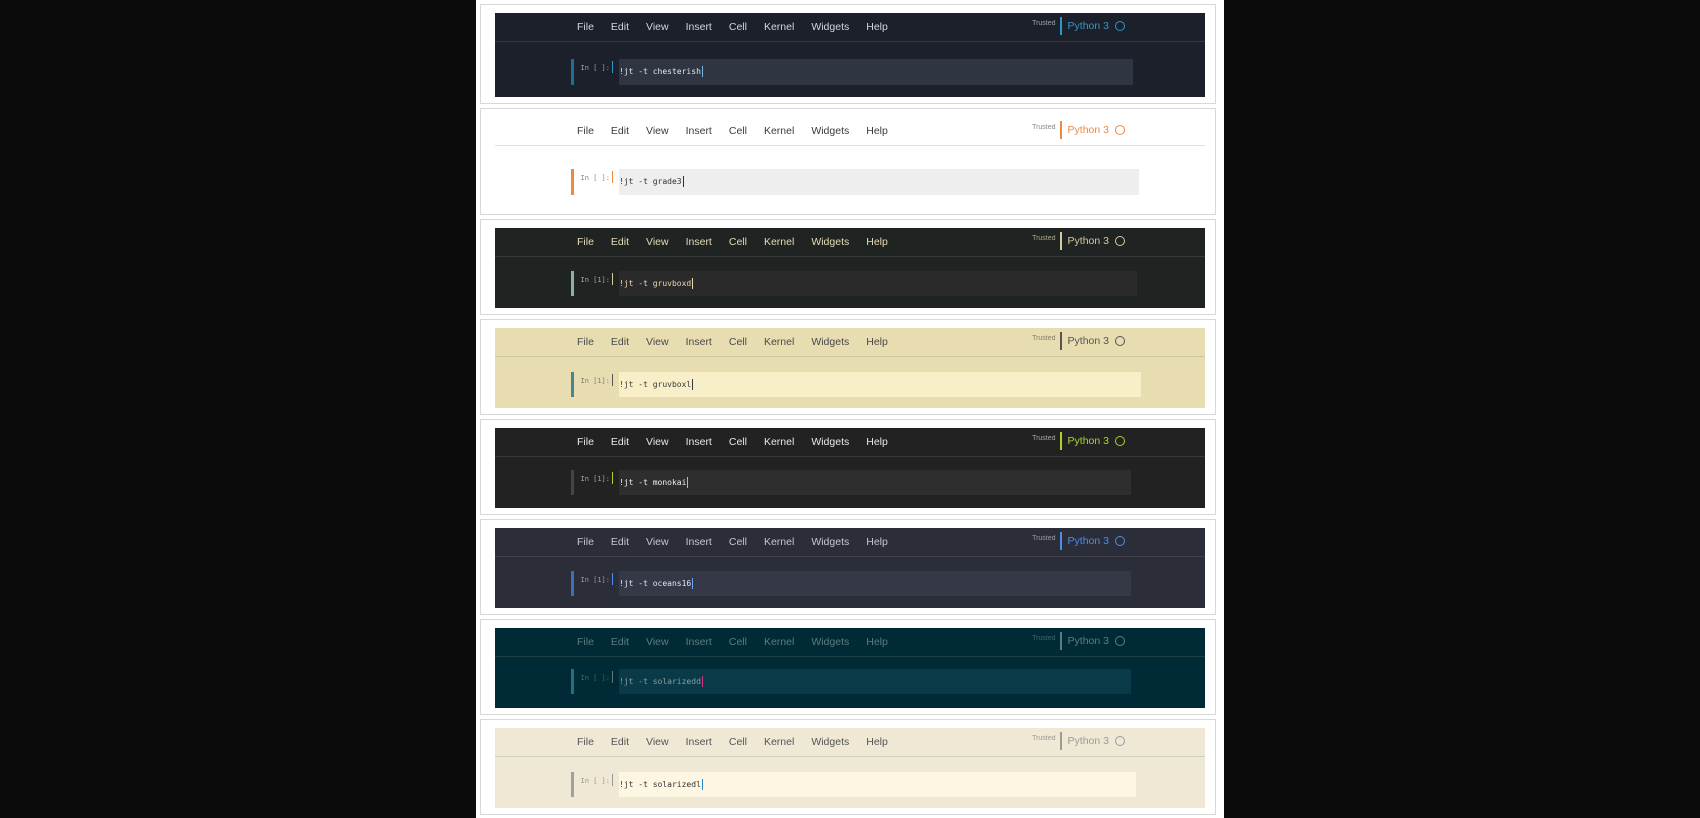  Describe the element at coordinates (612, 478) in the screenshot. I see `prompt-separator` at that location.